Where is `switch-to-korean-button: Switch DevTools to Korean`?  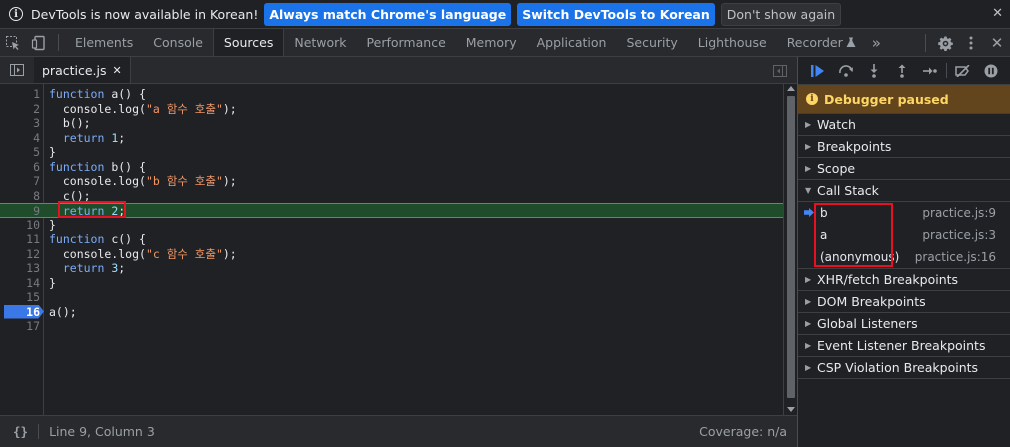 switch-to-korean-button: Switch DevTools to Korean is located at coordinates (616, 14).